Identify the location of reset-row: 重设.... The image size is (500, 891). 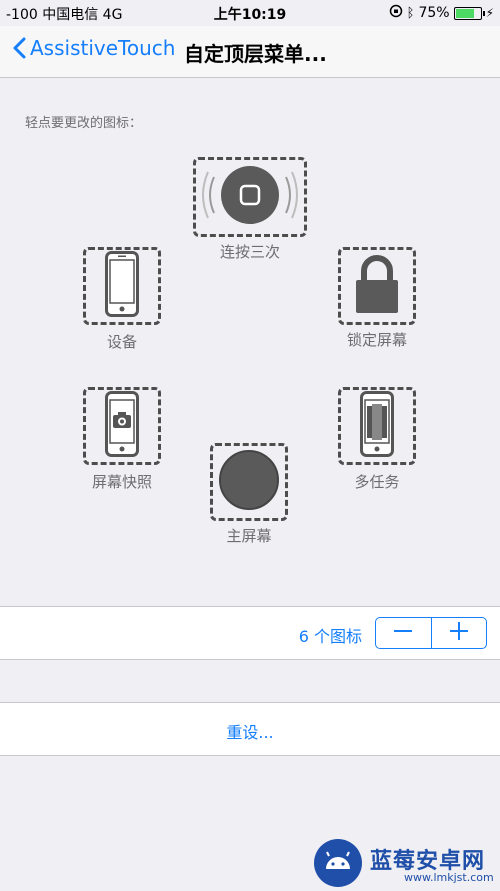
(250, 729).